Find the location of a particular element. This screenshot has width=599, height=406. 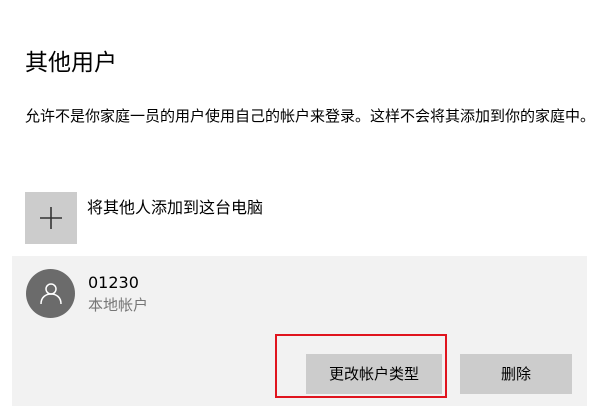

add-tile is located at coordinates (51, 218).